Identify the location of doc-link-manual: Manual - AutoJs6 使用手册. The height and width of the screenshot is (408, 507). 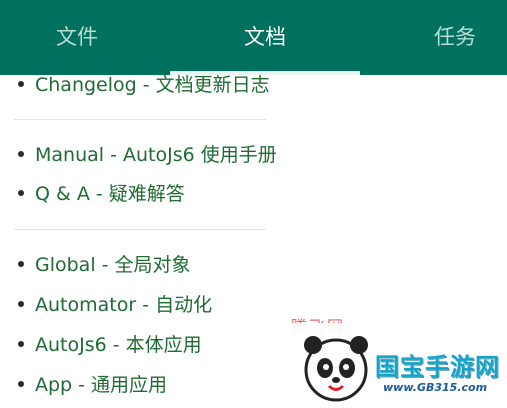
(147, 155).